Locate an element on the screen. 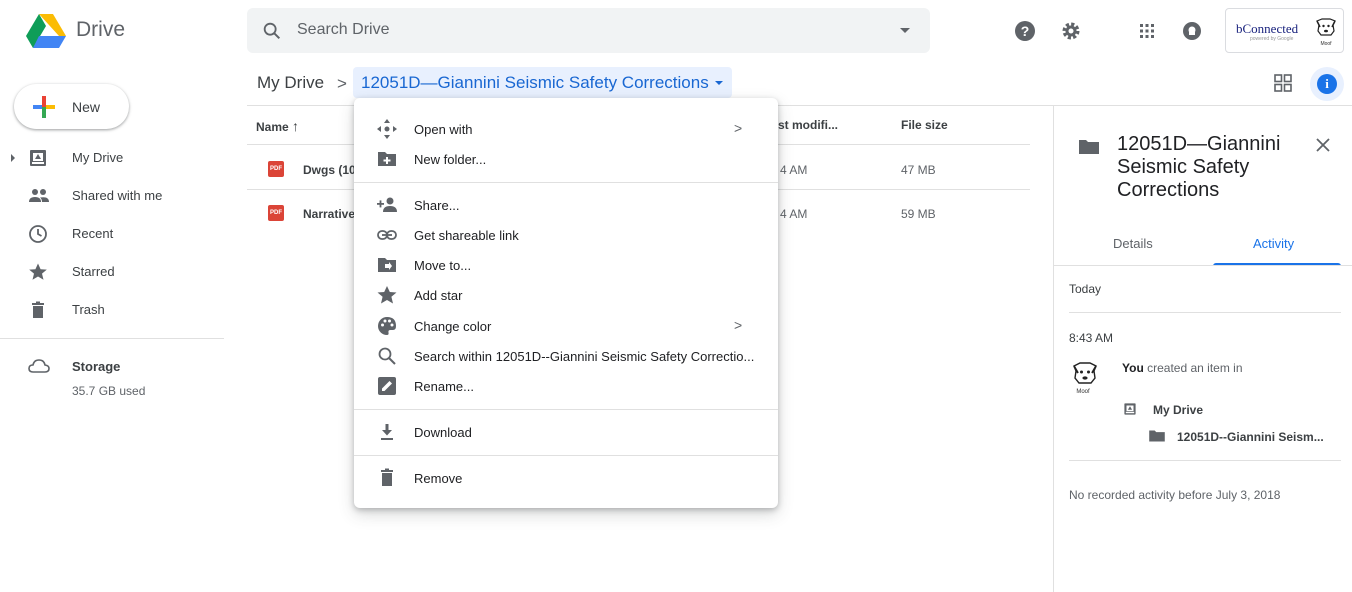  star-icon is located at coordinates (38, 271).